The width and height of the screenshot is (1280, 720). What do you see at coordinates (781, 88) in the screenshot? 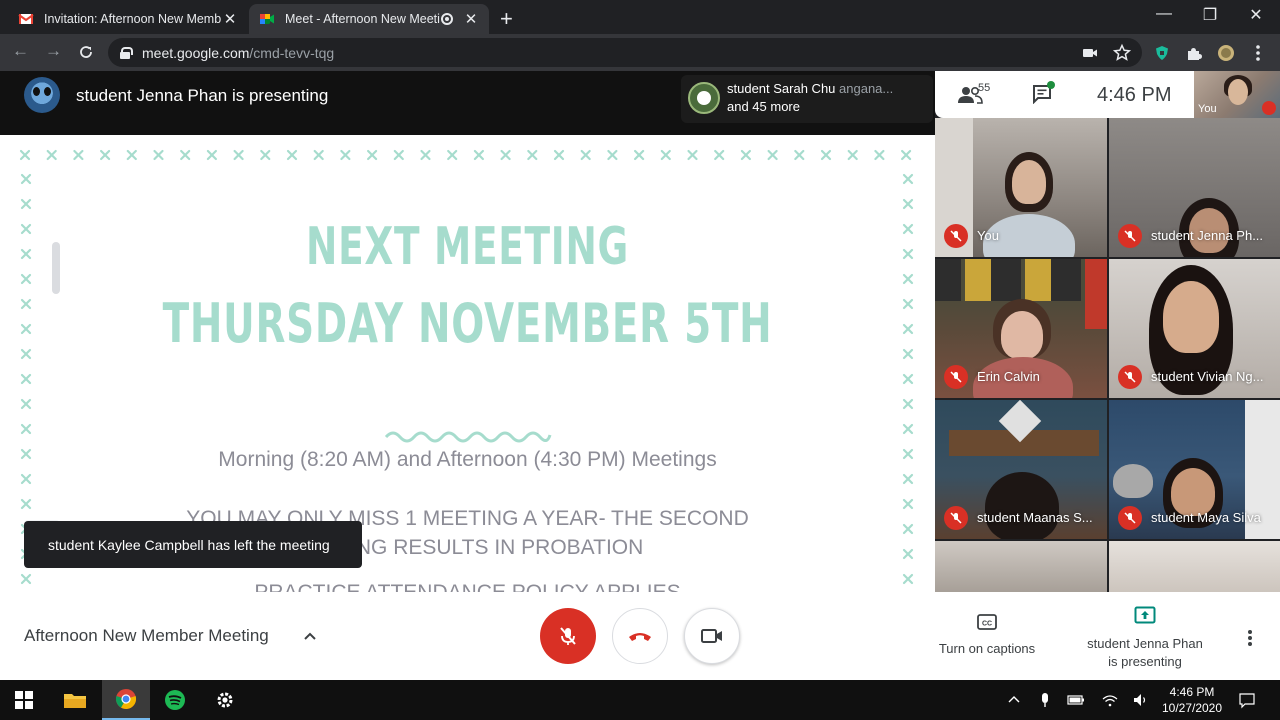
I see `joined-name: student Sarah Chu` at bounding box center [781, 88].